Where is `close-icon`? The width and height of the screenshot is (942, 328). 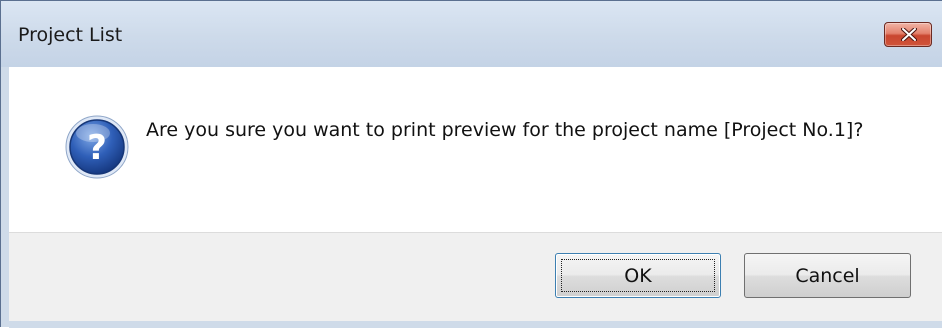 close-icon is located at coordinates (909, 34).